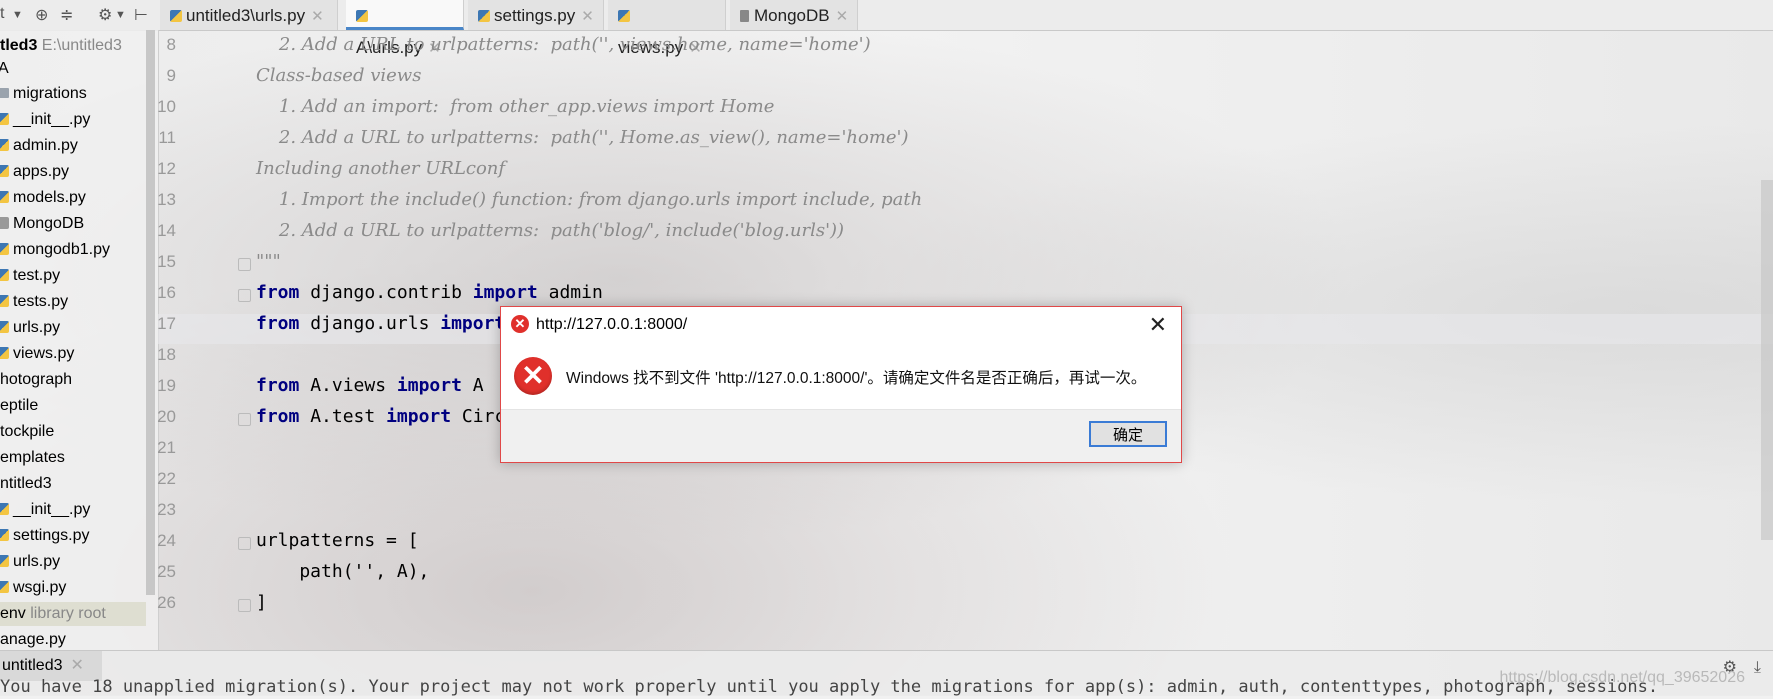  Describe the element at coordinates (66, 15) in the screenshot. I see `collapse-icon: ≑` at that location.